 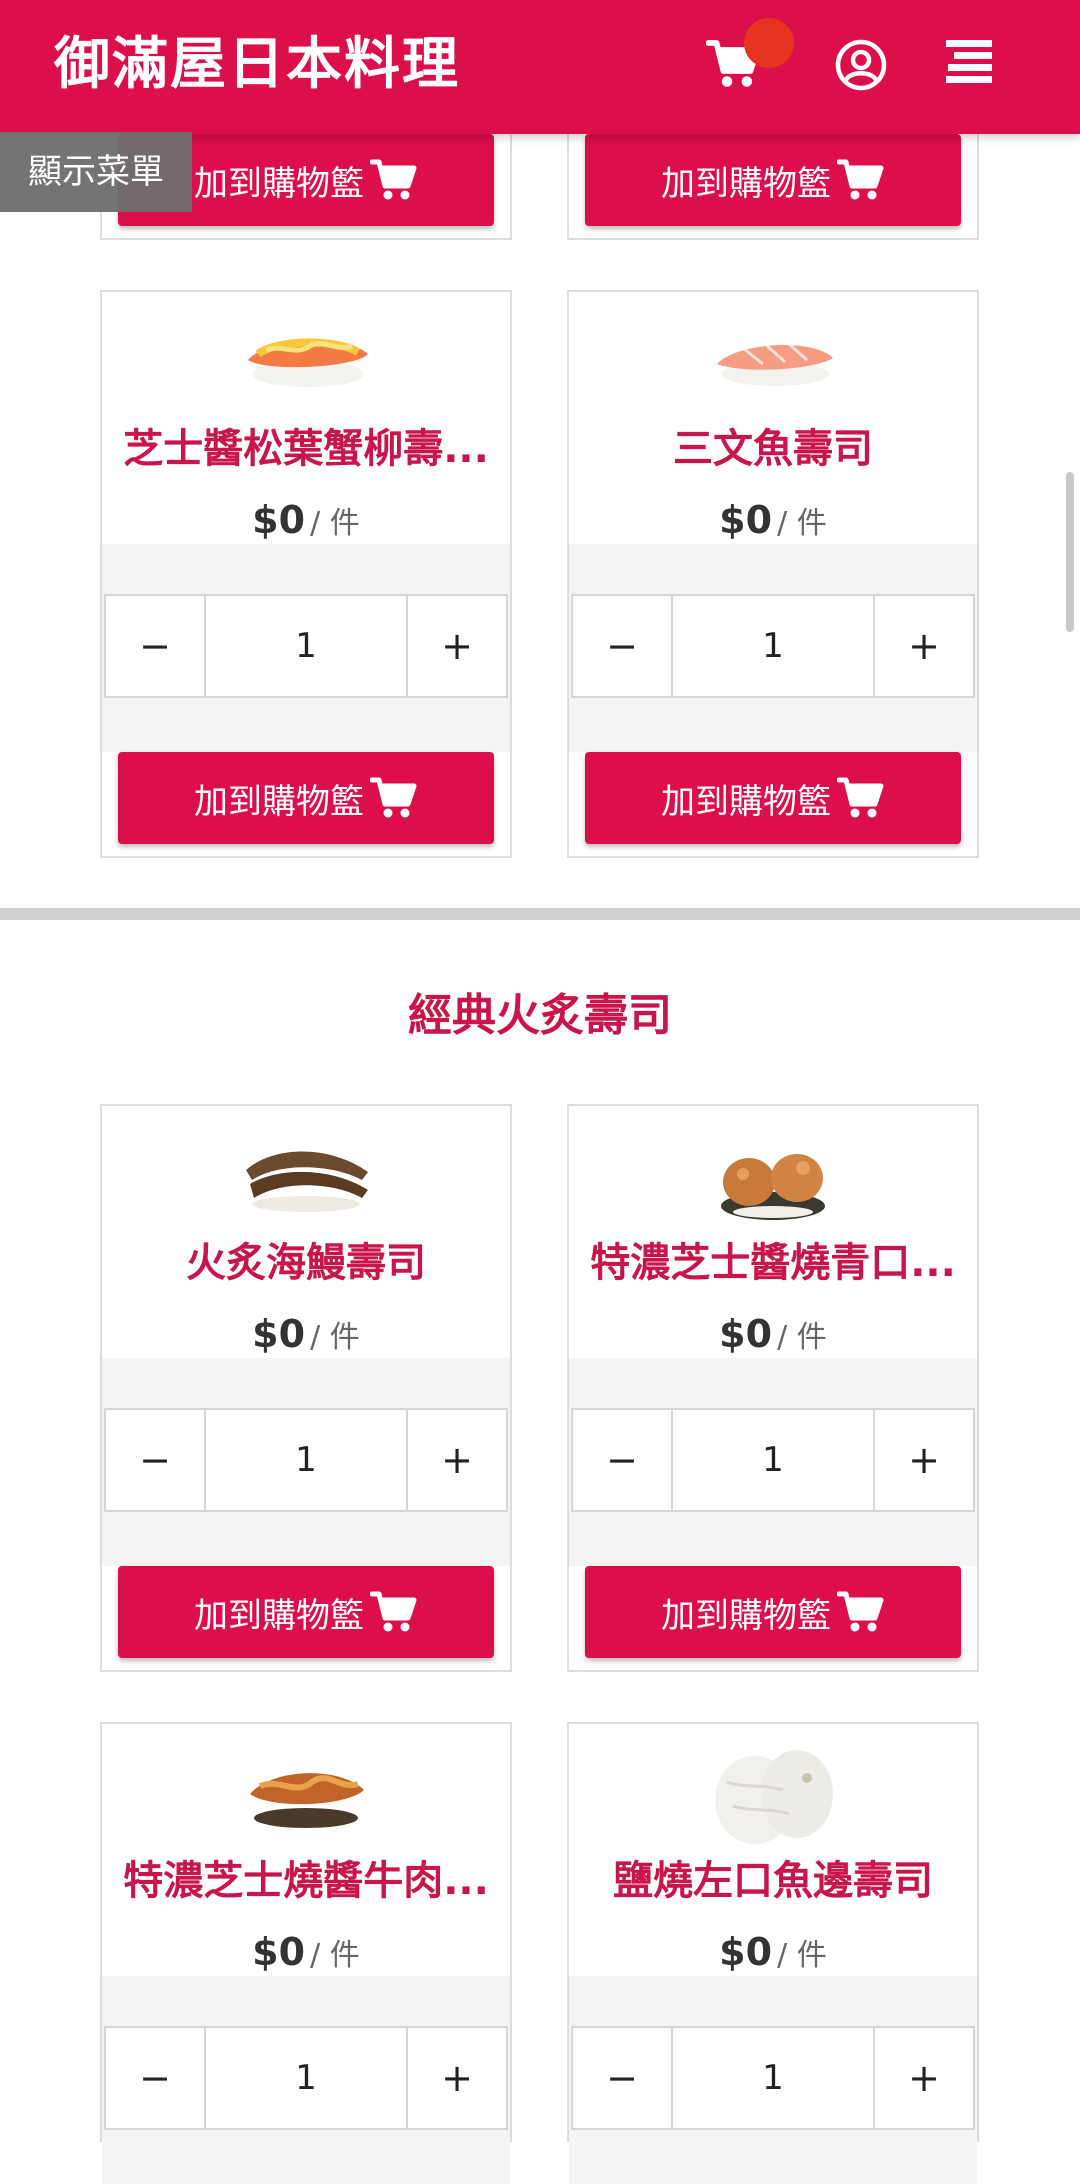 What do you see at coordinates (773, 574) in the screenshot?
I see `product-card: 三文魚壽司 $0 / 件 − 1 + 加到購物籃` at bounding box center [773, 574].